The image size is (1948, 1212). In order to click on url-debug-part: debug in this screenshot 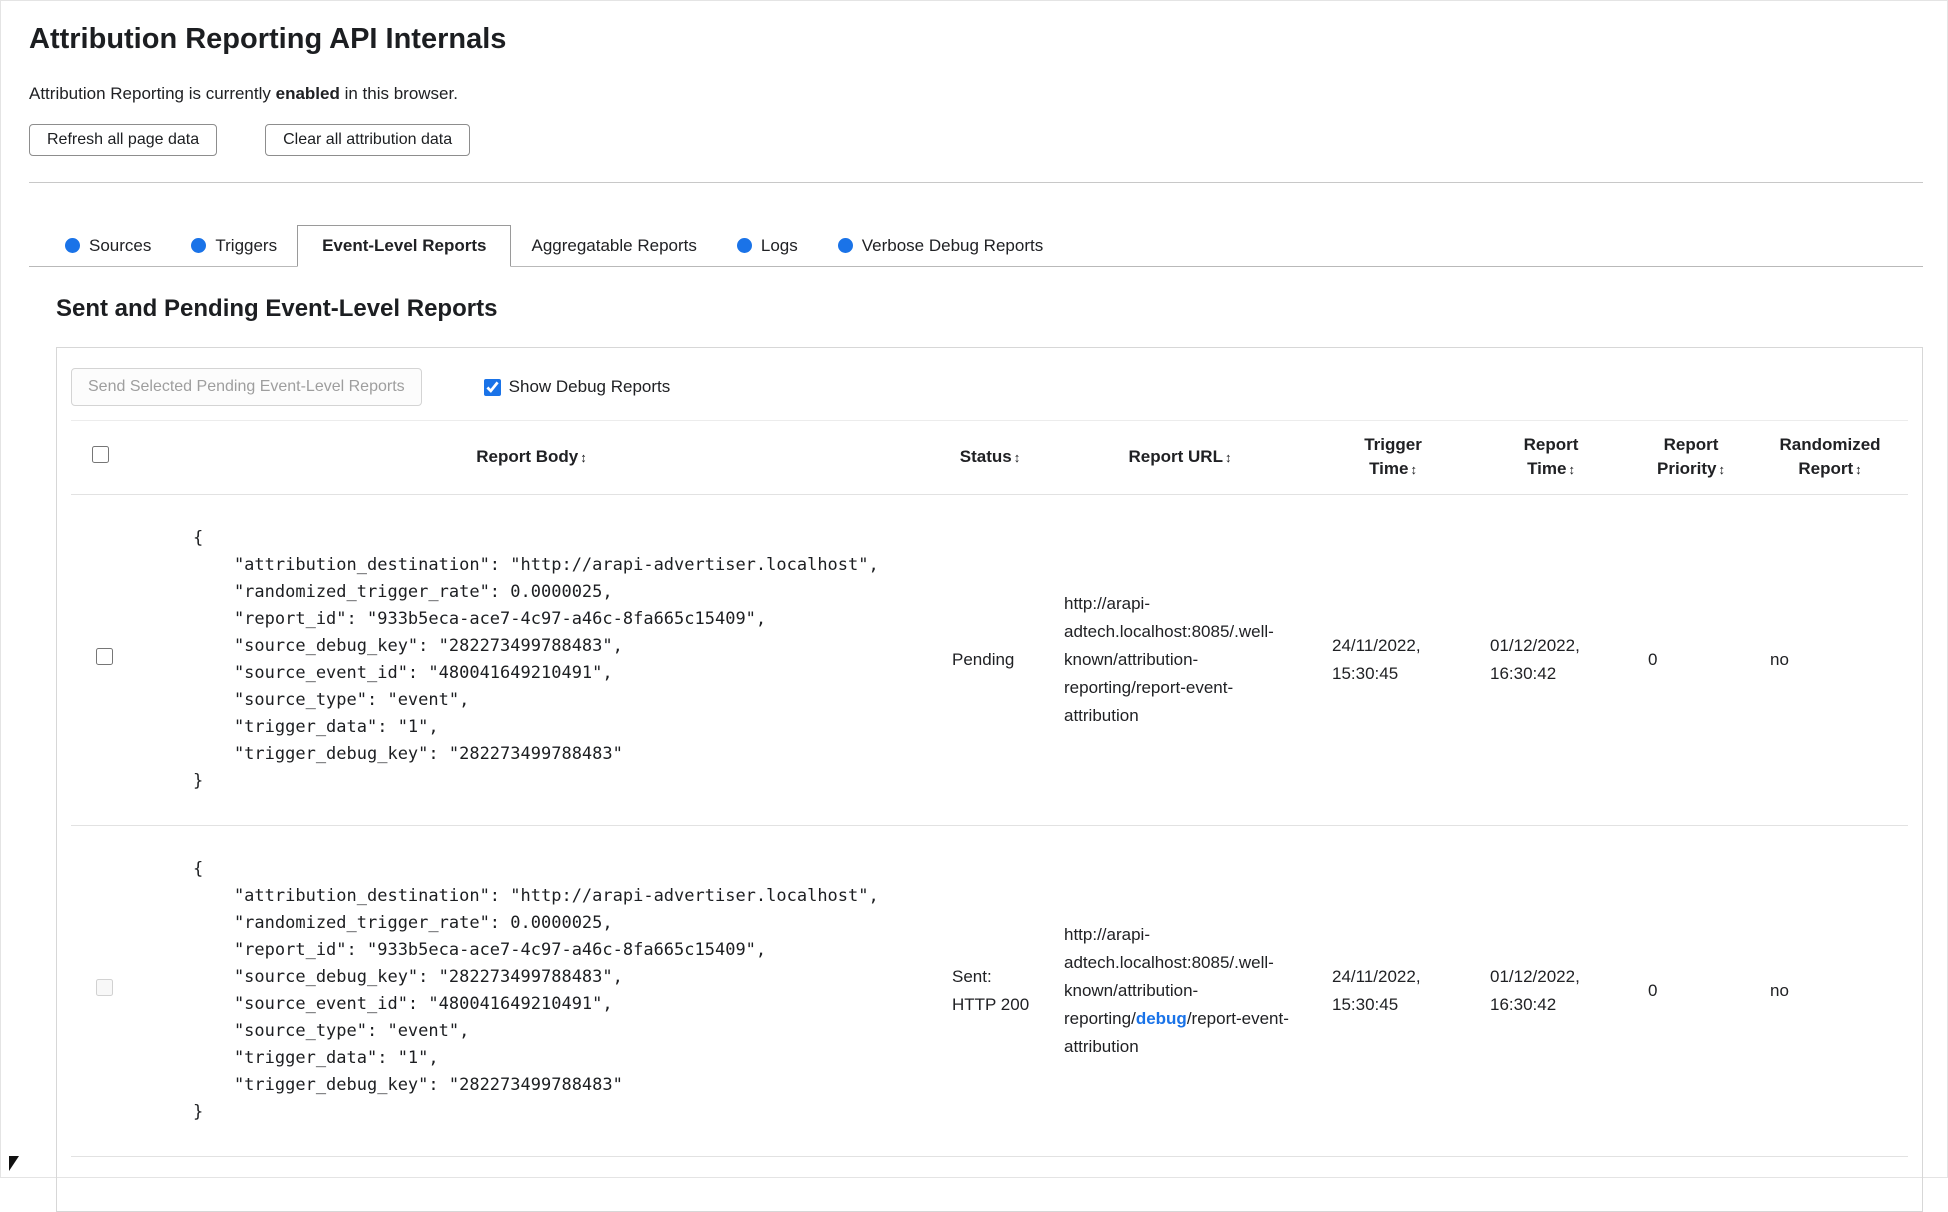, I will do `click(1161, 1018)`.